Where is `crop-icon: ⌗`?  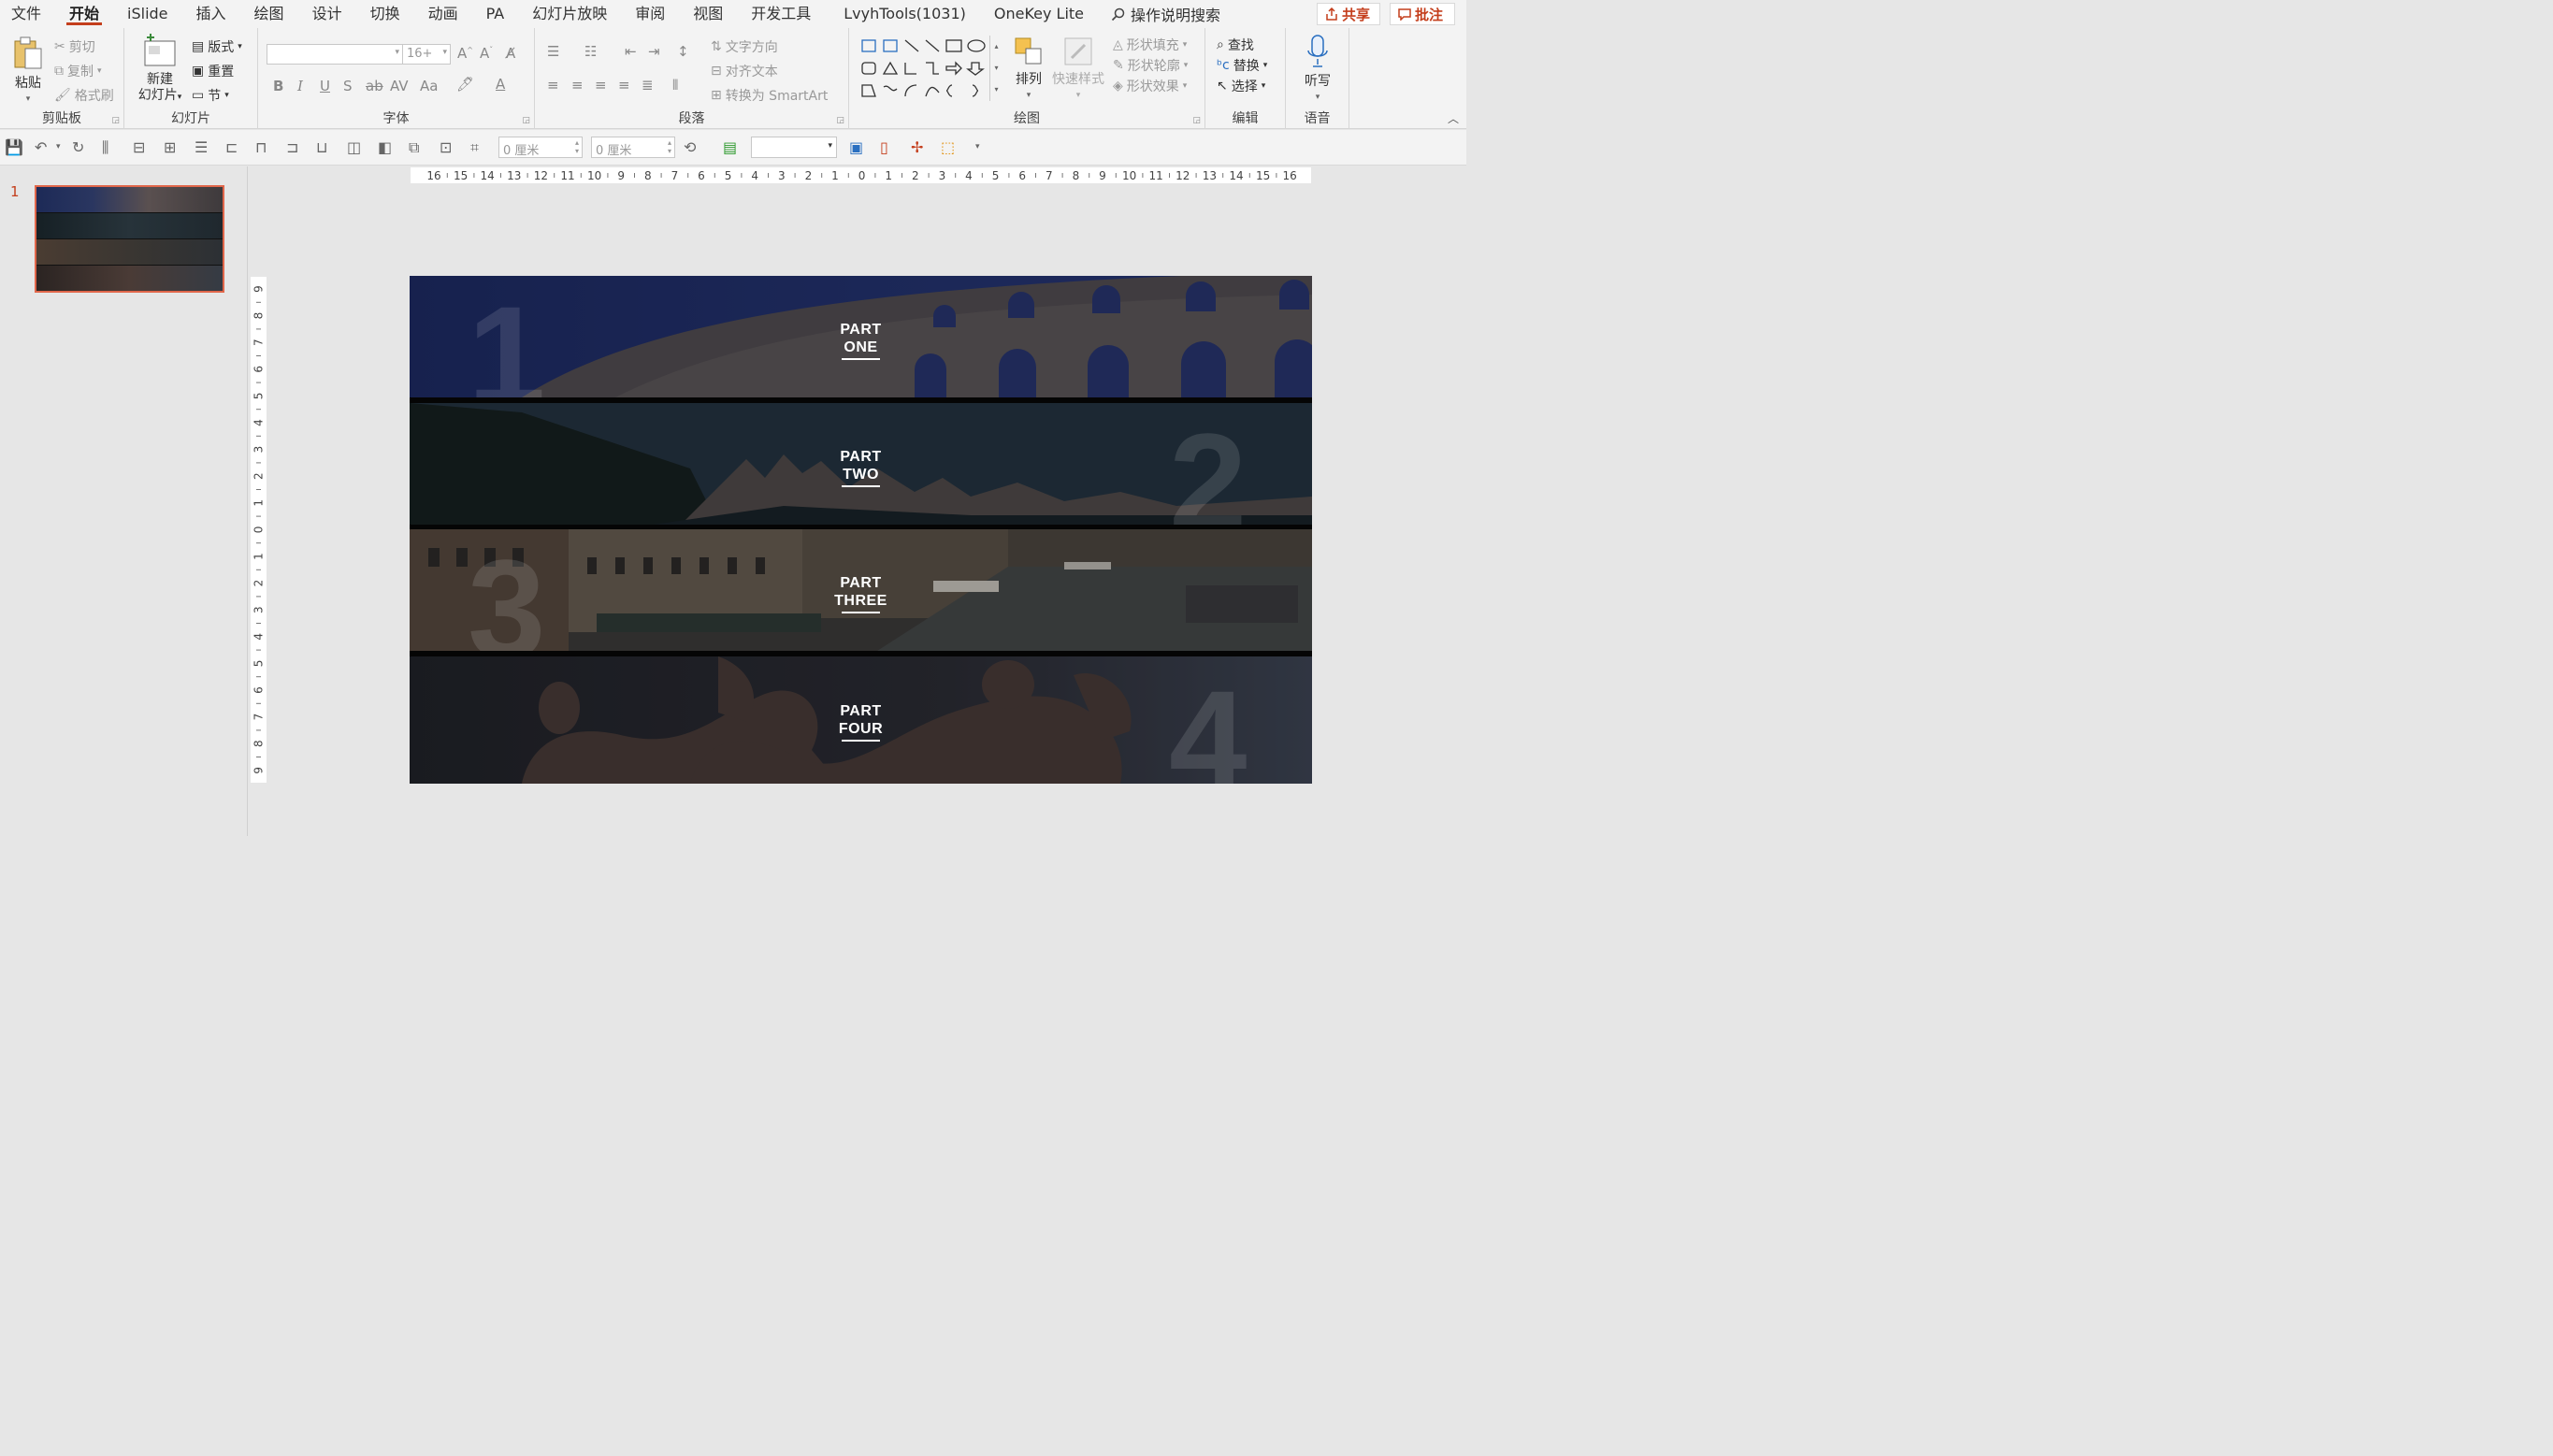
crop-icon: ⌗ is located at coordinates (474, 148).